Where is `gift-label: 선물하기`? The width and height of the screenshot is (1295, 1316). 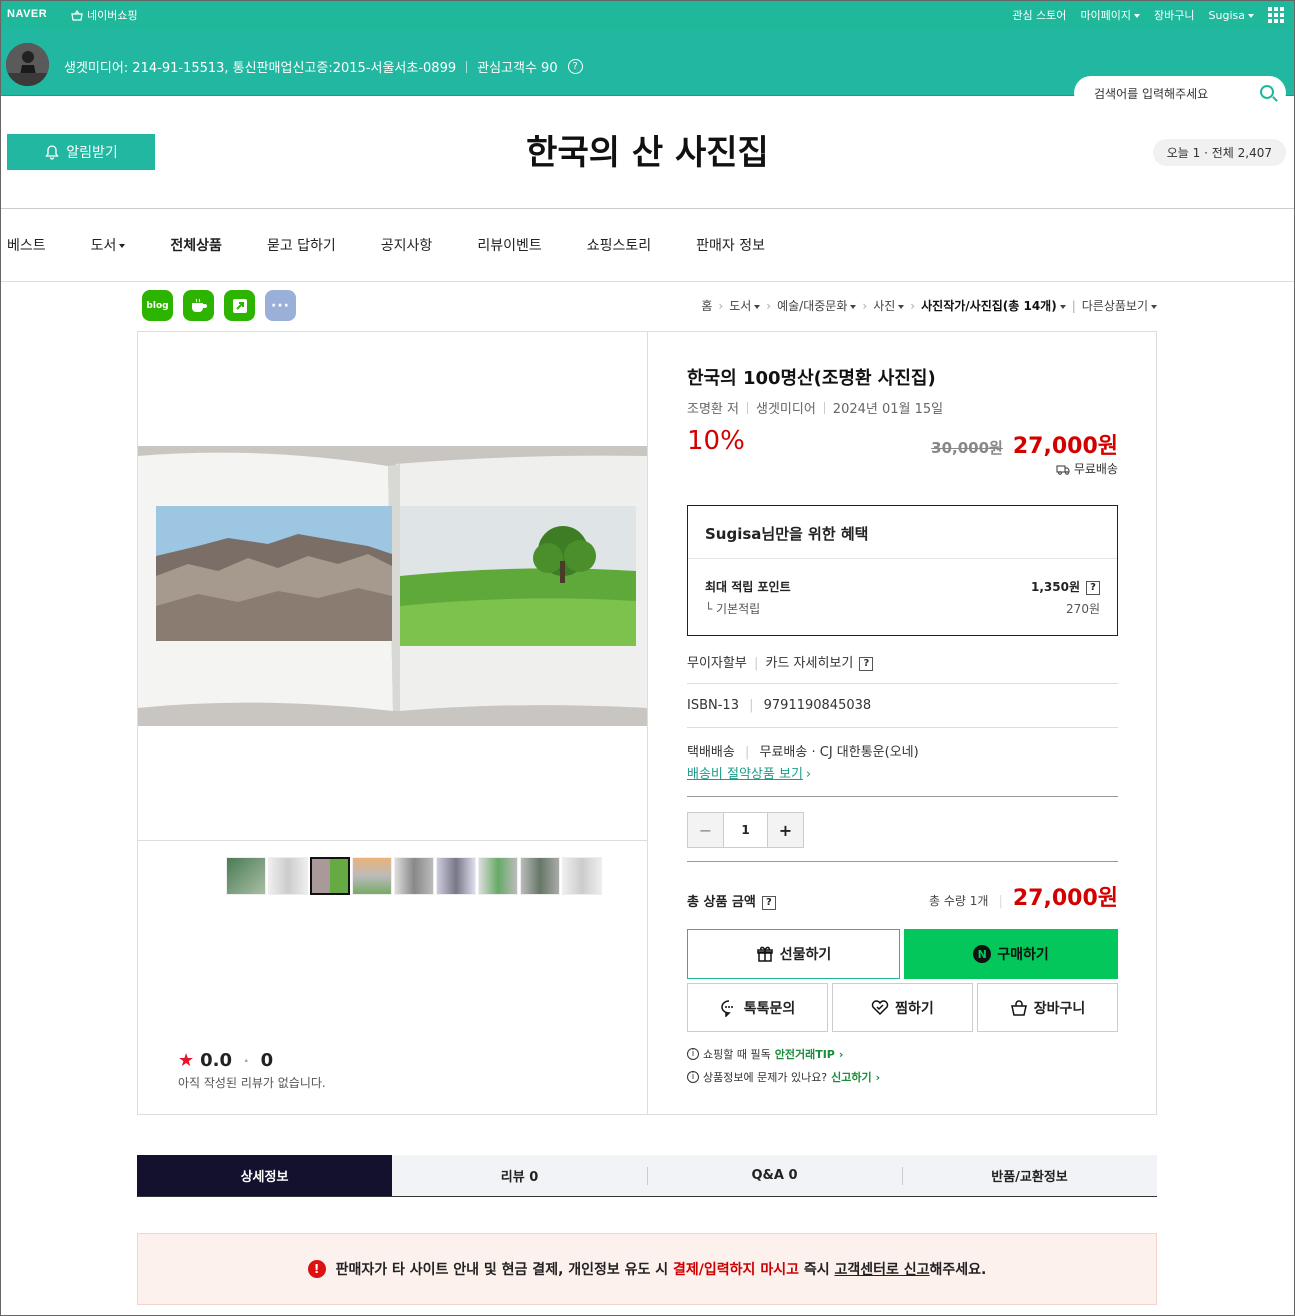 gift-label: 선물하기 is located at coordinates (805, 955).